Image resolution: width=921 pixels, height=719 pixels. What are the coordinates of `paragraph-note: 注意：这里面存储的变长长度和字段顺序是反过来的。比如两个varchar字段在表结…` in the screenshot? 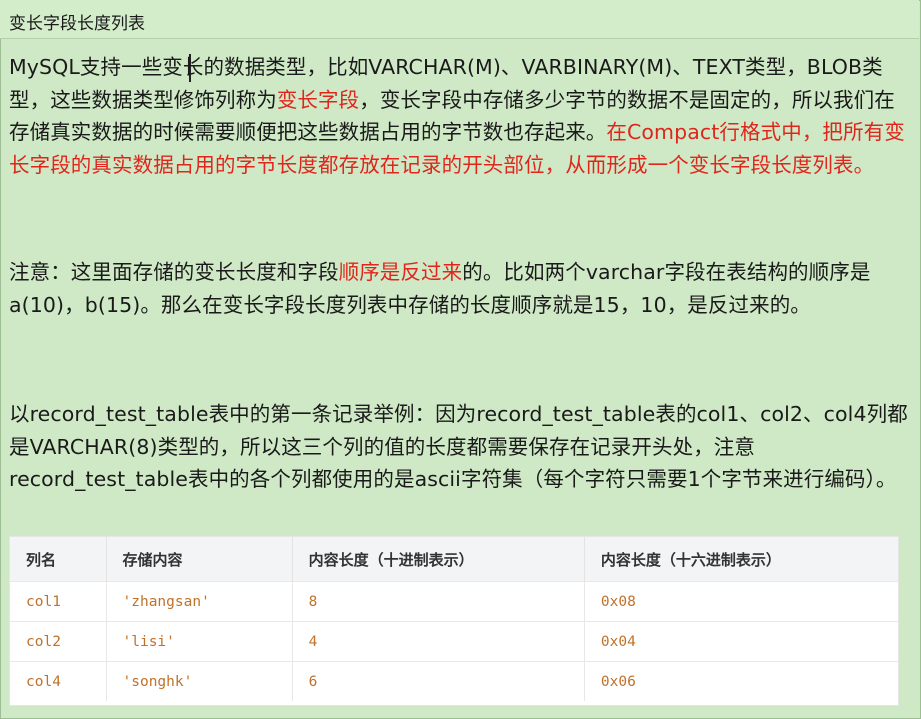 It's located at (459, 288).